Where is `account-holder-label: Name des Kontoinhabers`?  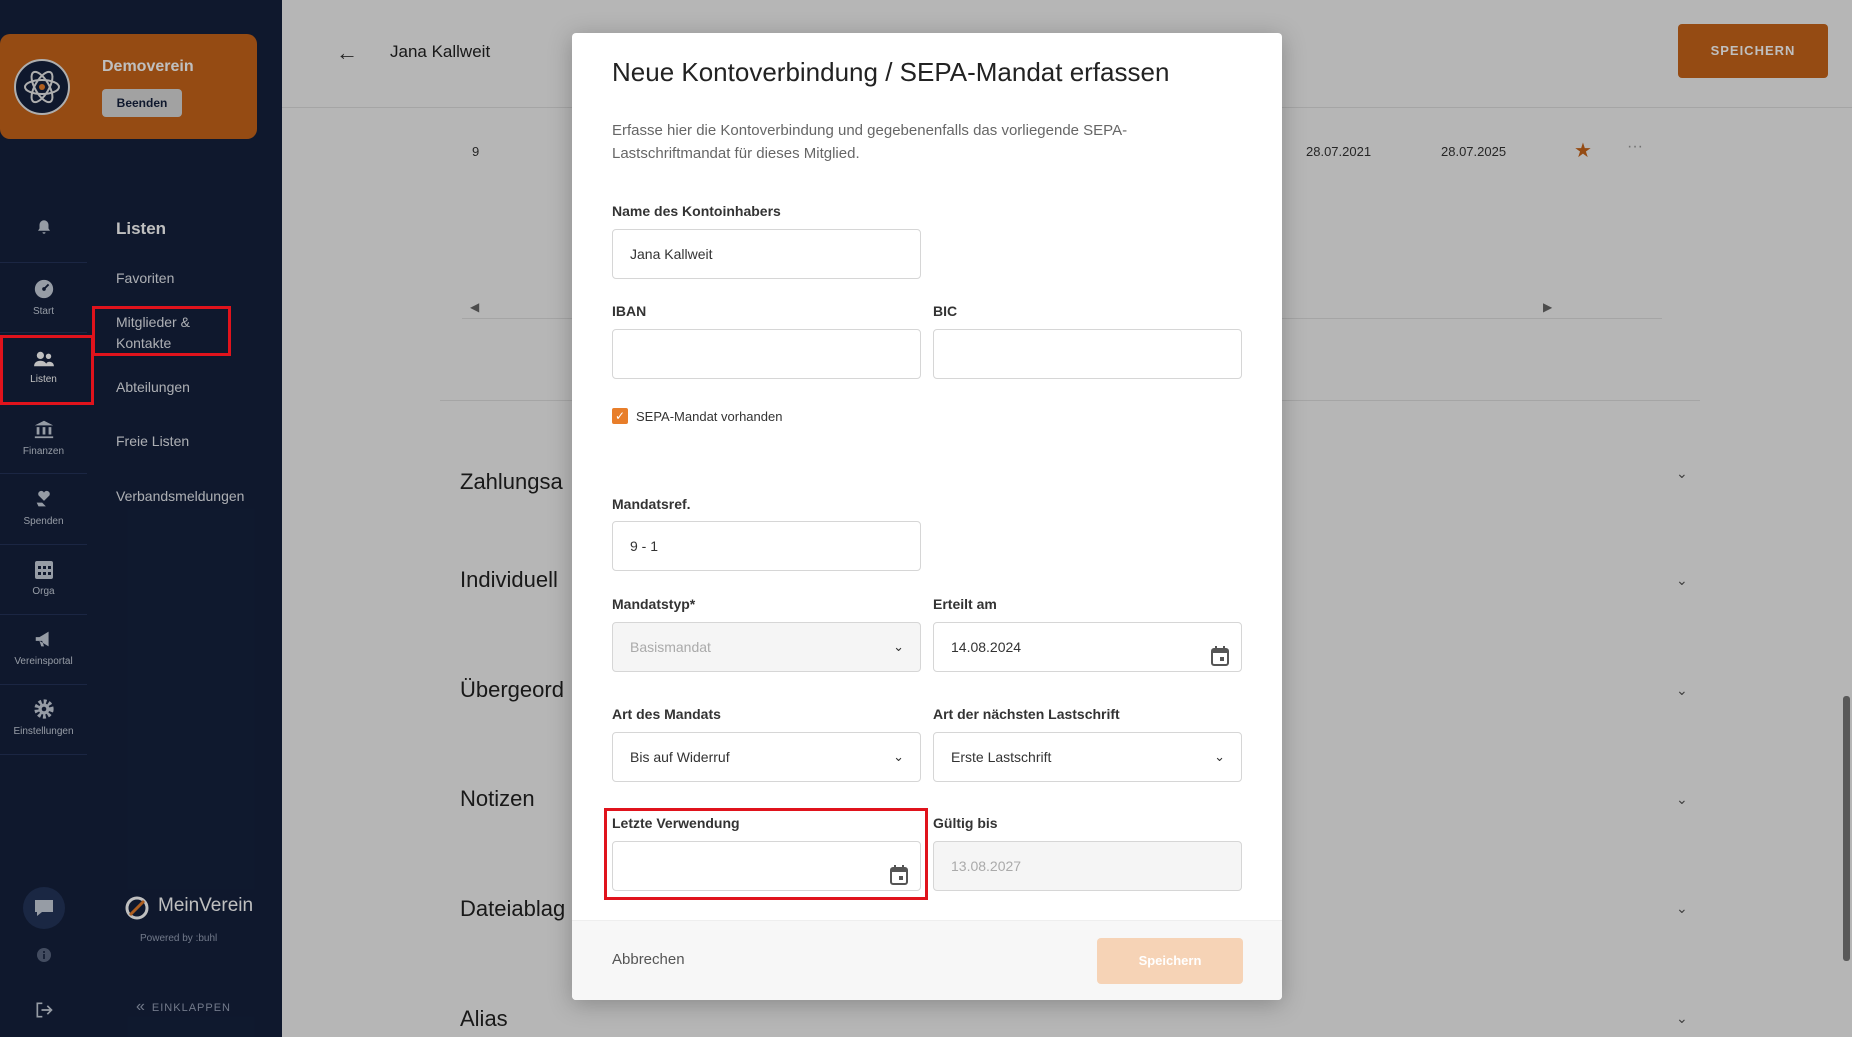
account-holder-label: Name des Kontoinhabers is located at coordinates (696, 211).